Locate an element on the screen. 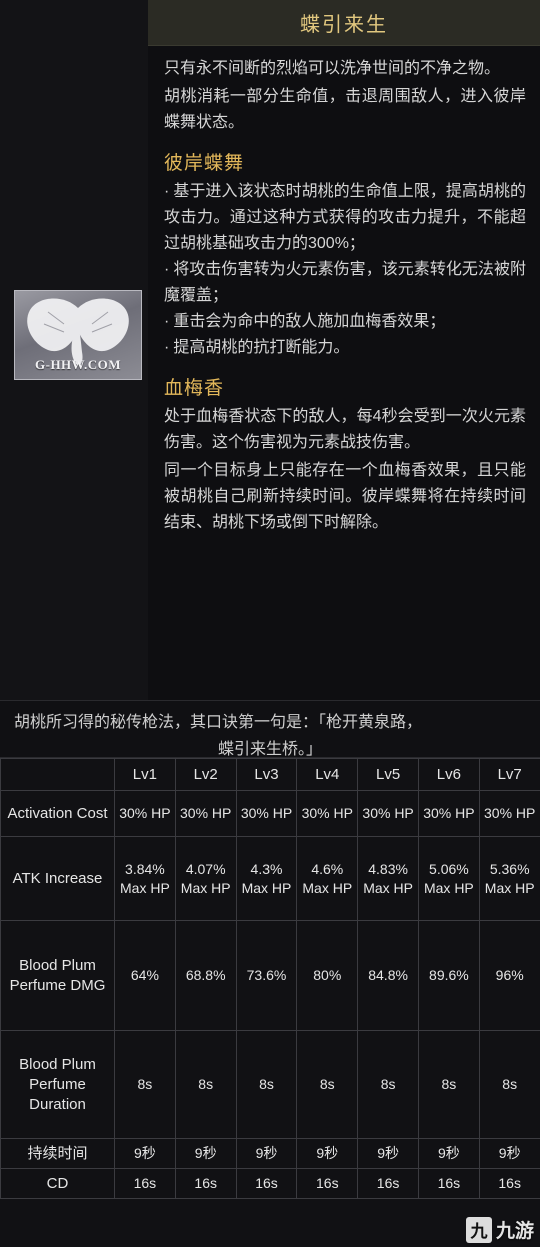  quote-line-1: 胡桃所习得的秘传枪法，其口诀第一句是：「枪开黄泉路， is located at coordinates (218, 722).